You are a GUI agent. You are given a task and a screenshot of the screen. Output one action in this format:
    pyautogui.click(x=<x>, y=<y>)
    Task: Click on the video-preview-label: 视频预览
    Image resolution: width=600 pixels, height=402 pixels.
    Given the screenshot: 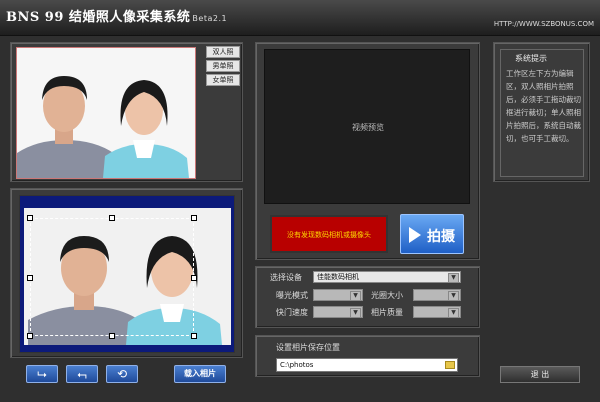 What is the action you would take?
    pyautogui.click(x=368, y=127)
    